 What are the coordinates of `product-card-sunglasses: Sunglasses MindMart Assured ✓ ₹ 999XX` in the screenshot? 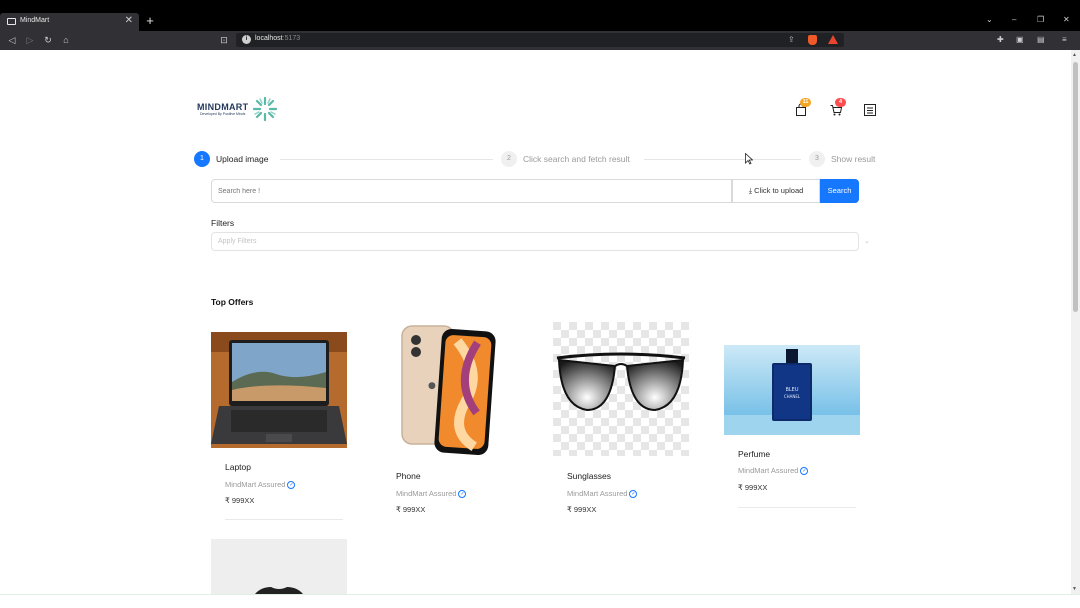 It's located at (621, 420).